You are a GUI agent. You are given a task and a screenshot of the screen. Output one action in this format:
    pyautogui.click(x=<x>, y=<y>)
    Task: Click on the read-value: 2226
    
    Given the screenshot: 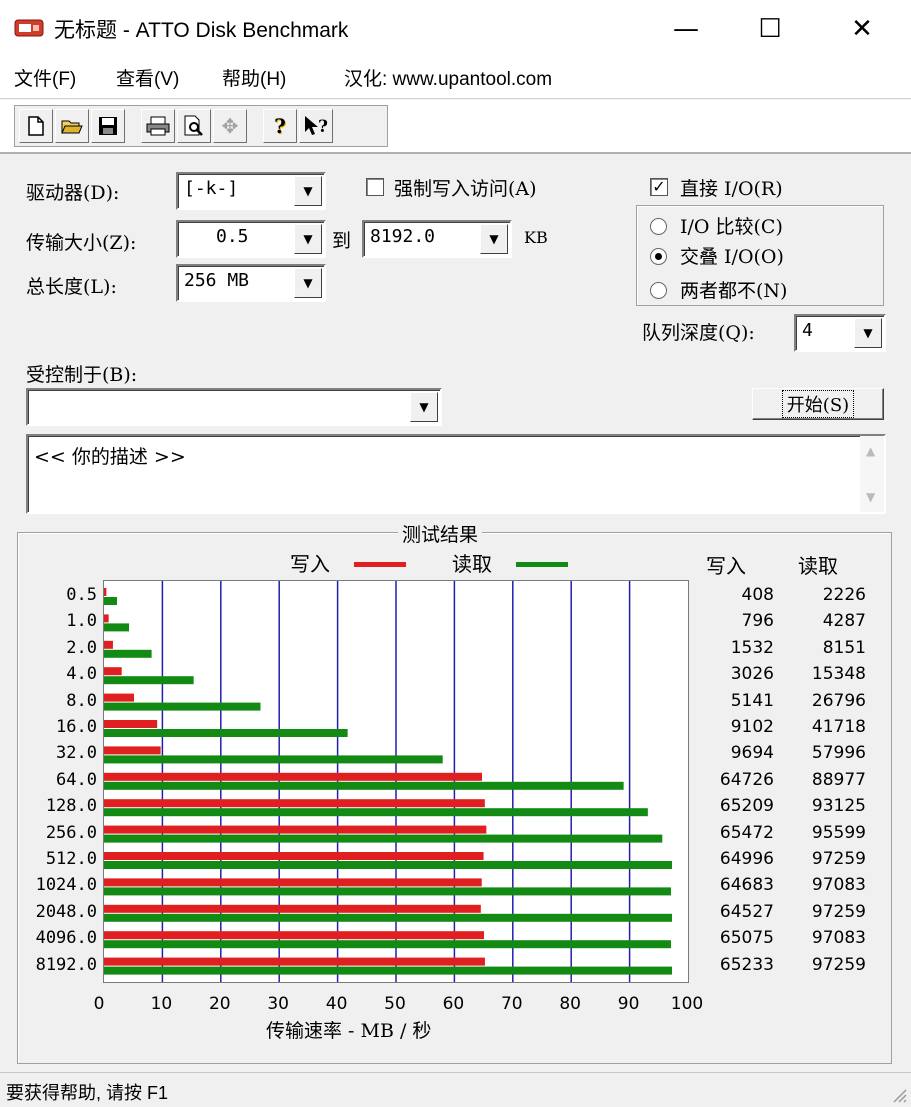 What is the action you would take?
    pyautogui.click(x=844, y=595)
    